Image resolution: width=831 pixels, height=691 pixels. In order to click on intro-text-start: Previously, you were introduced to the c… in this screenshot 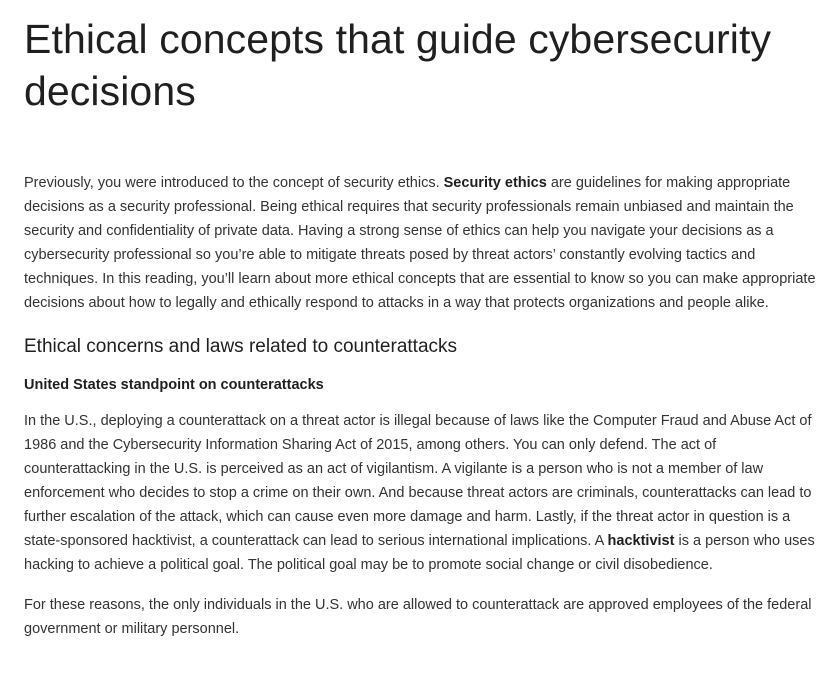, I will do `click(234, 183)`.